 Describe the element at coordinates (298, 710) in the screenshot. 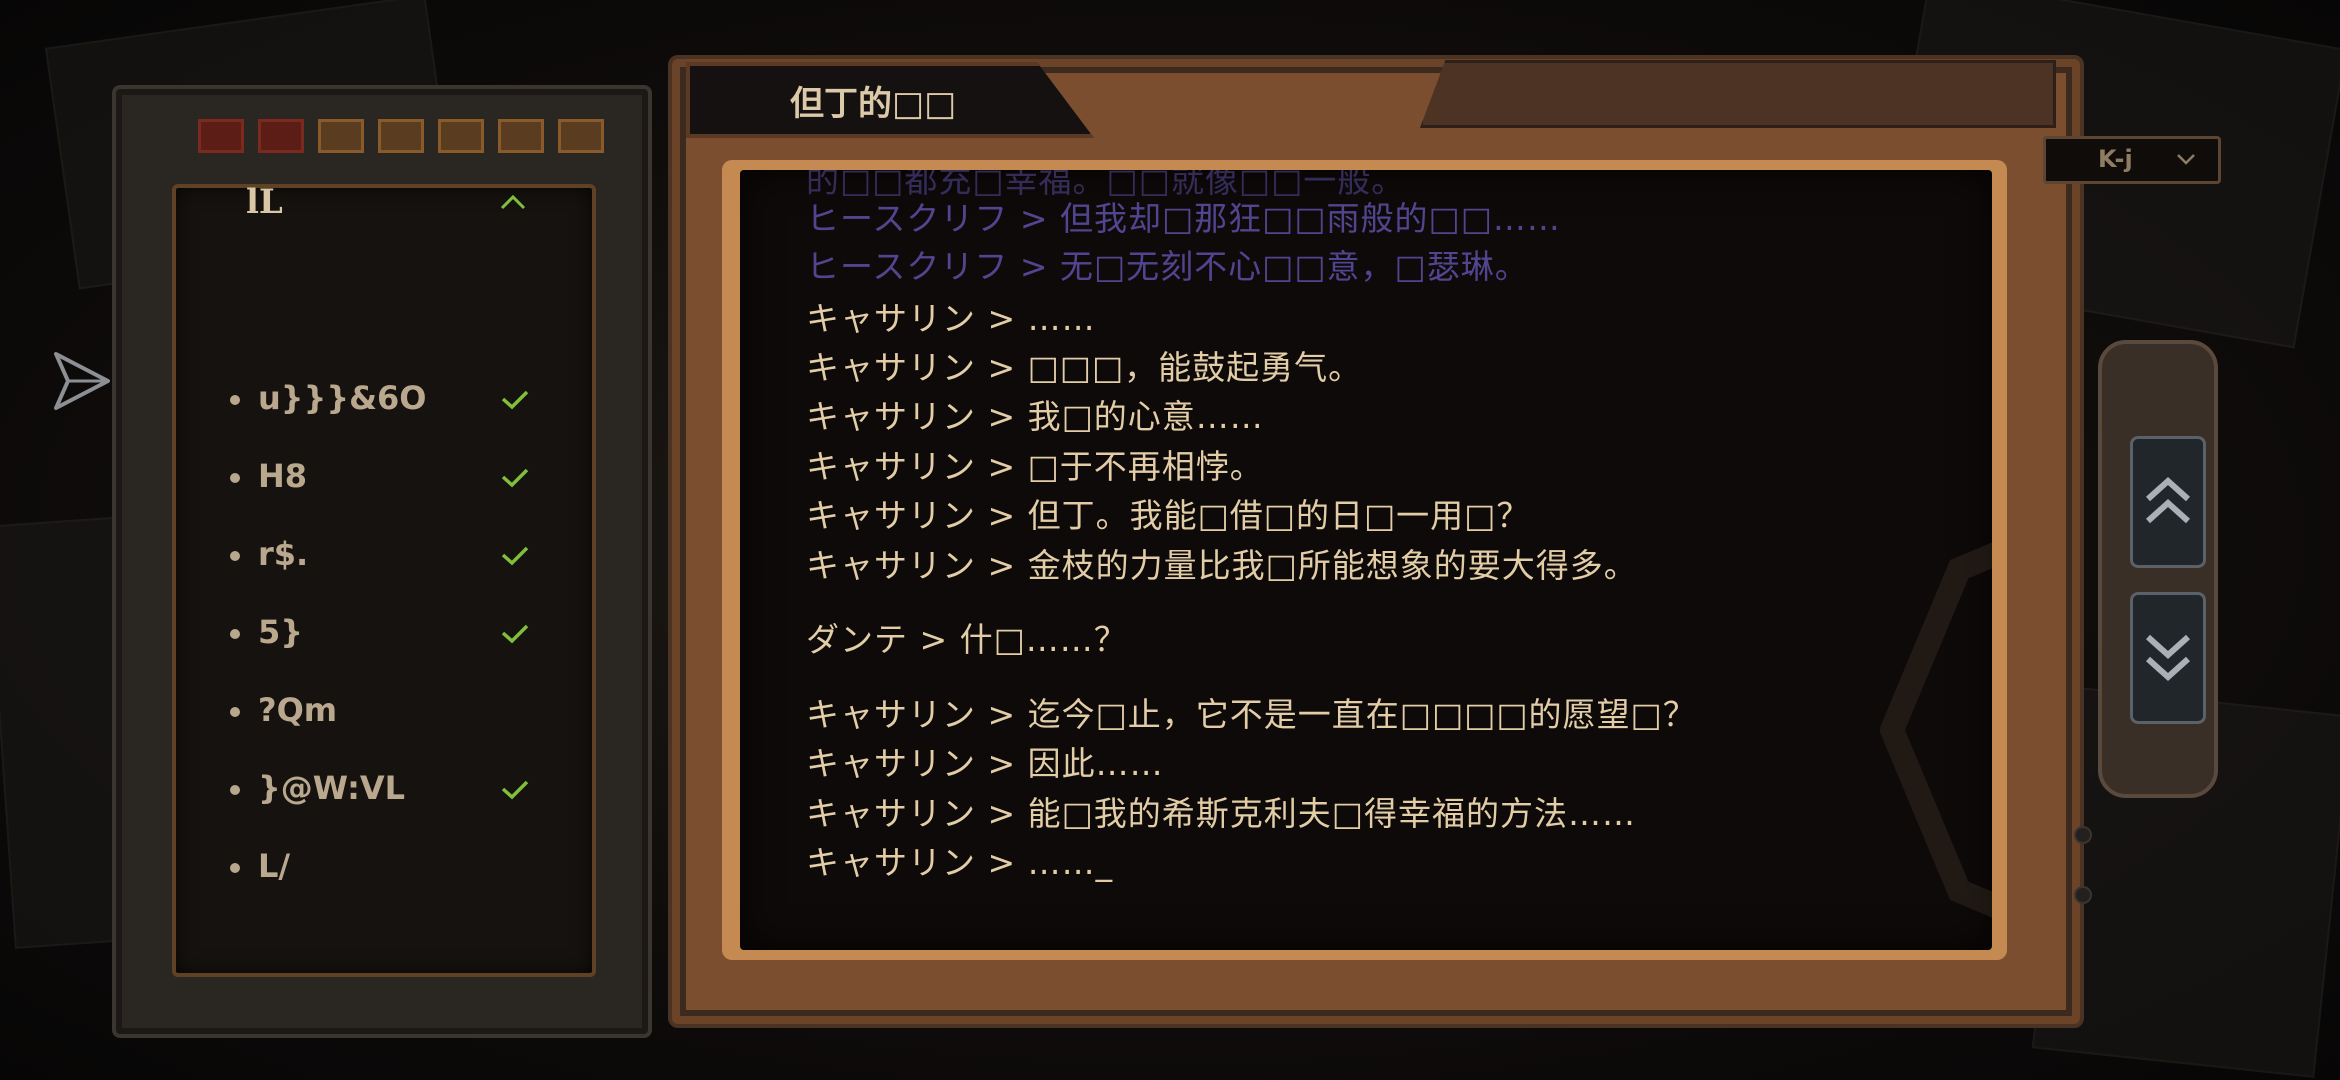

I see `chapter-item-label: ?Qm` at that location.